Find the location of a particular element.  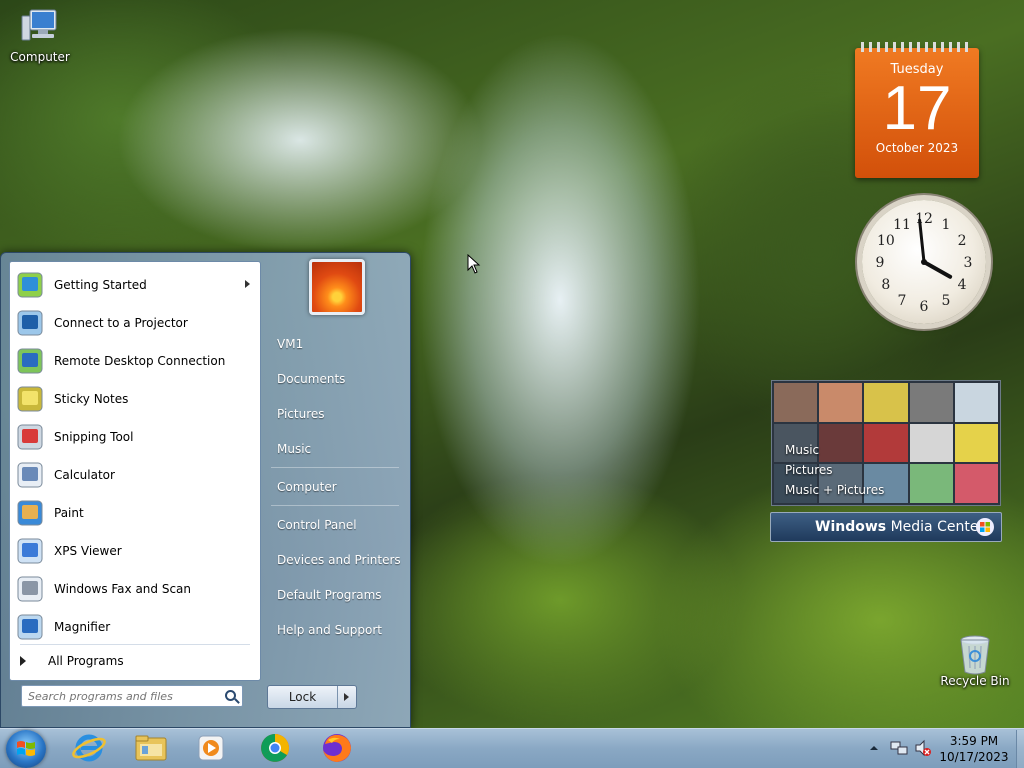

program-label: Windows Fax and Scan is located at coordinates (123, 589).